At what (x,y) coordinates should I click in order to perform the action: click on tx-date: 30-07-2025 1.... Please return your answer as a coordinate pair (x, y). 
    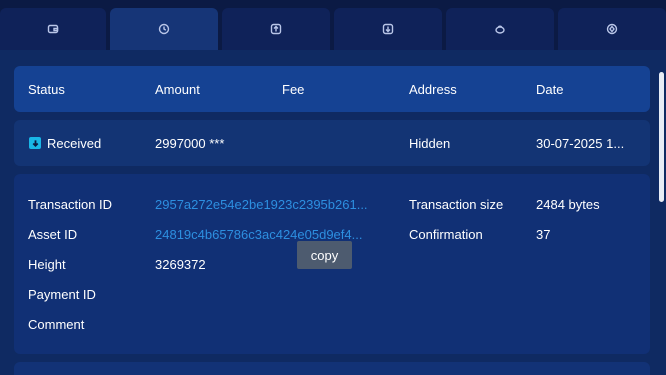
    Looking at the image, I should click on (580, 143).